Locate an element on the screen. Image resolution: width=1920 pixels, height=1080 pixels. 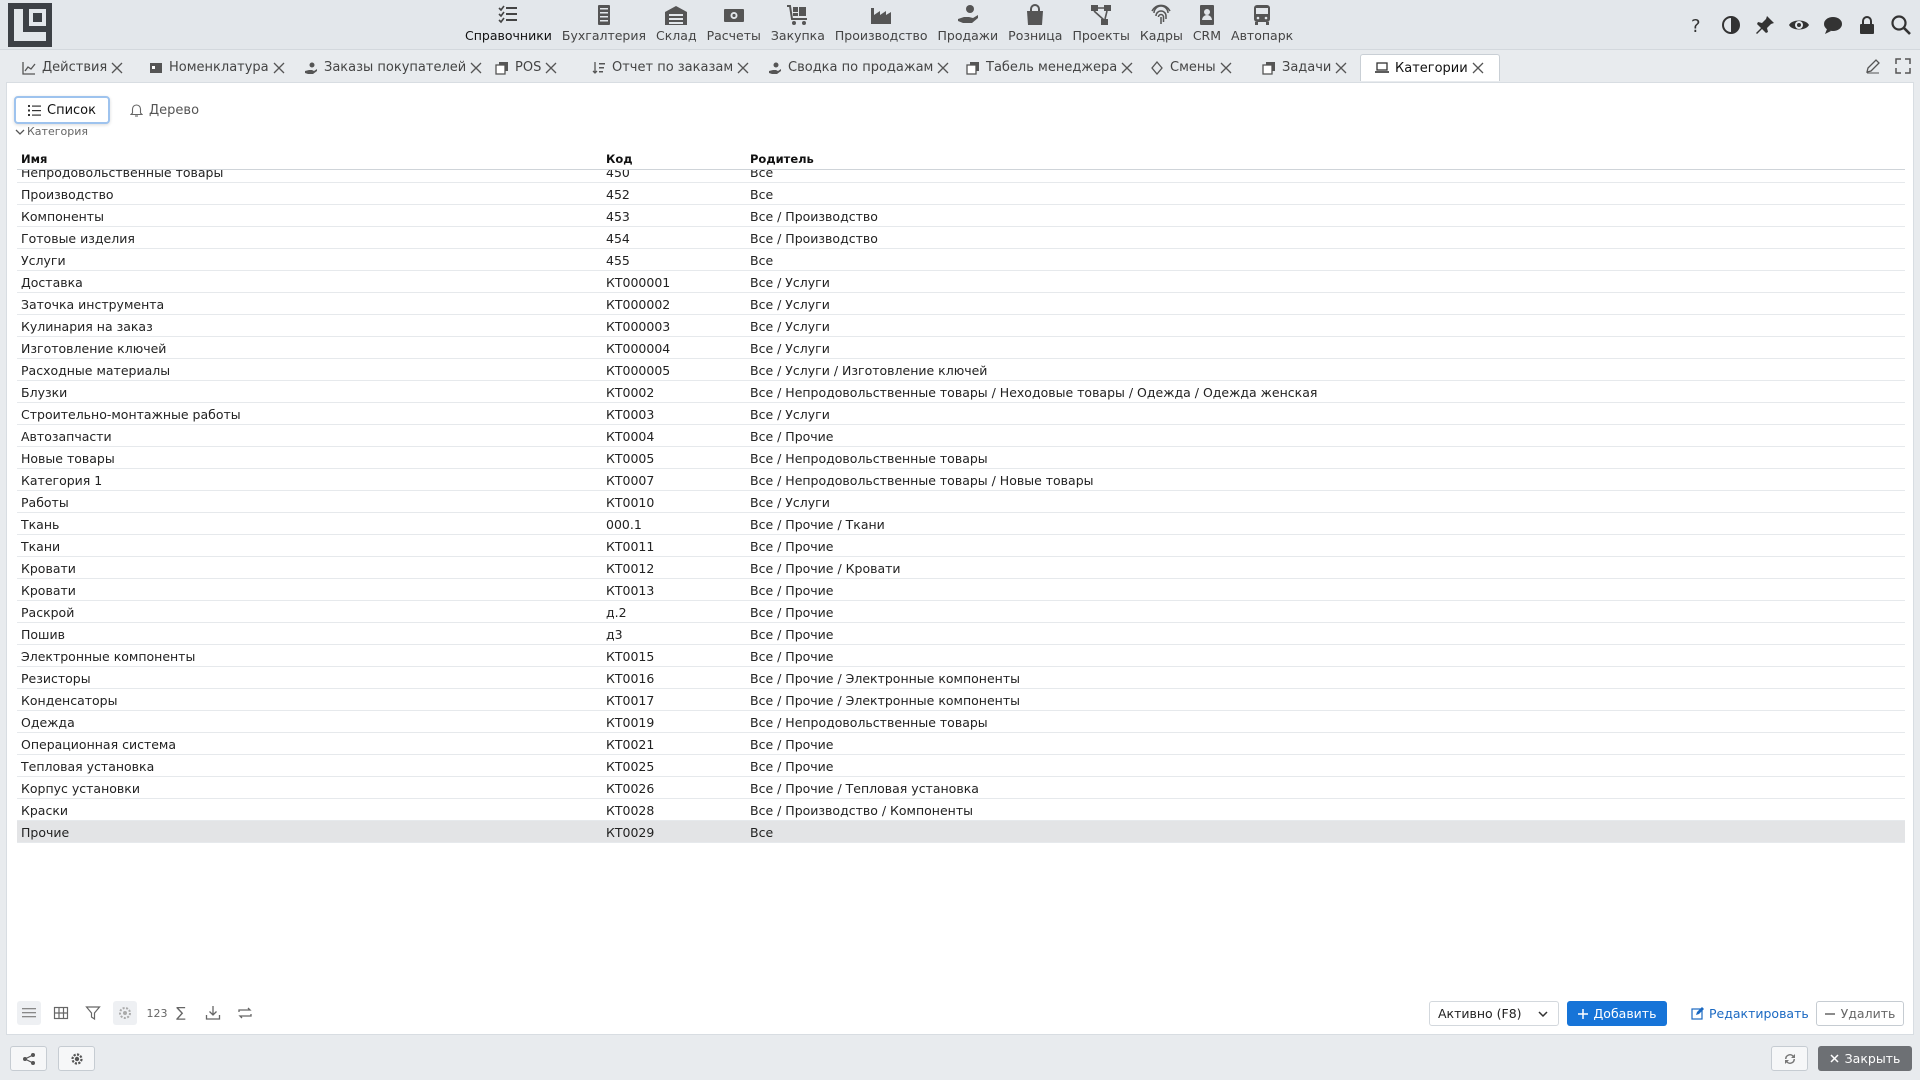
table-row: Раскрой д.2 Все / Прочие is located at coordinates (961, 612).